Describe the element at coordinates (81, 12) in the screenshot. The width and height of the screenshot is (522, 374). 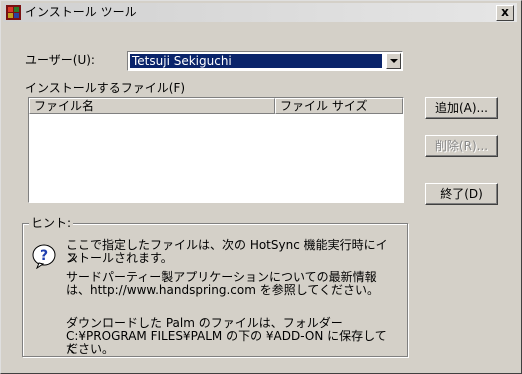
I see `window-title: インストール ツール` at that location.